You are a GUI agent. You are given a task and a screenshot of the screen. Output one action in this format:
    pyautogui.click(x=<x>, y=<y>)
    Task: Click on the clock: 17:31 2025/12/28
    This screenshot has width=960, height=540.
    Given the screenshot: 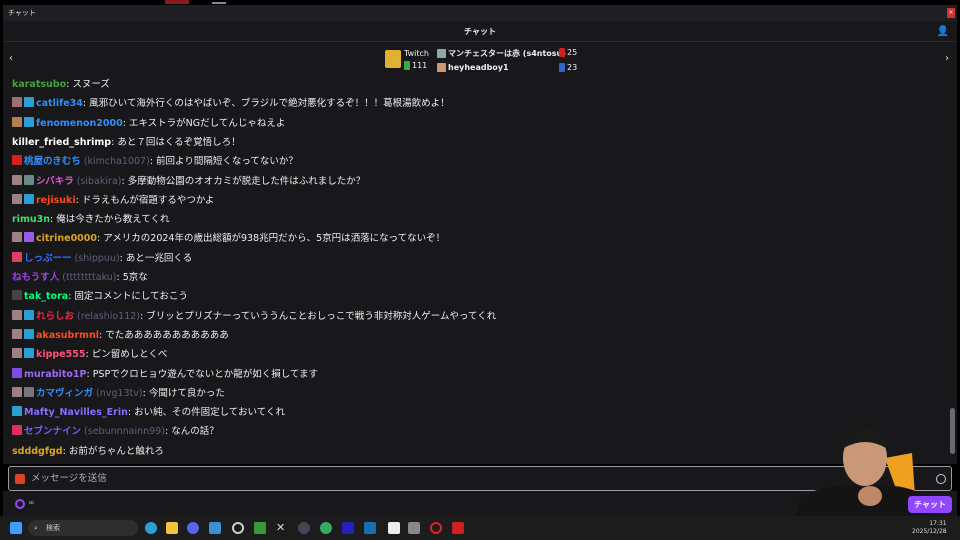 What is the action you would take?
    pyautogui.click(x=929, y=528)
    